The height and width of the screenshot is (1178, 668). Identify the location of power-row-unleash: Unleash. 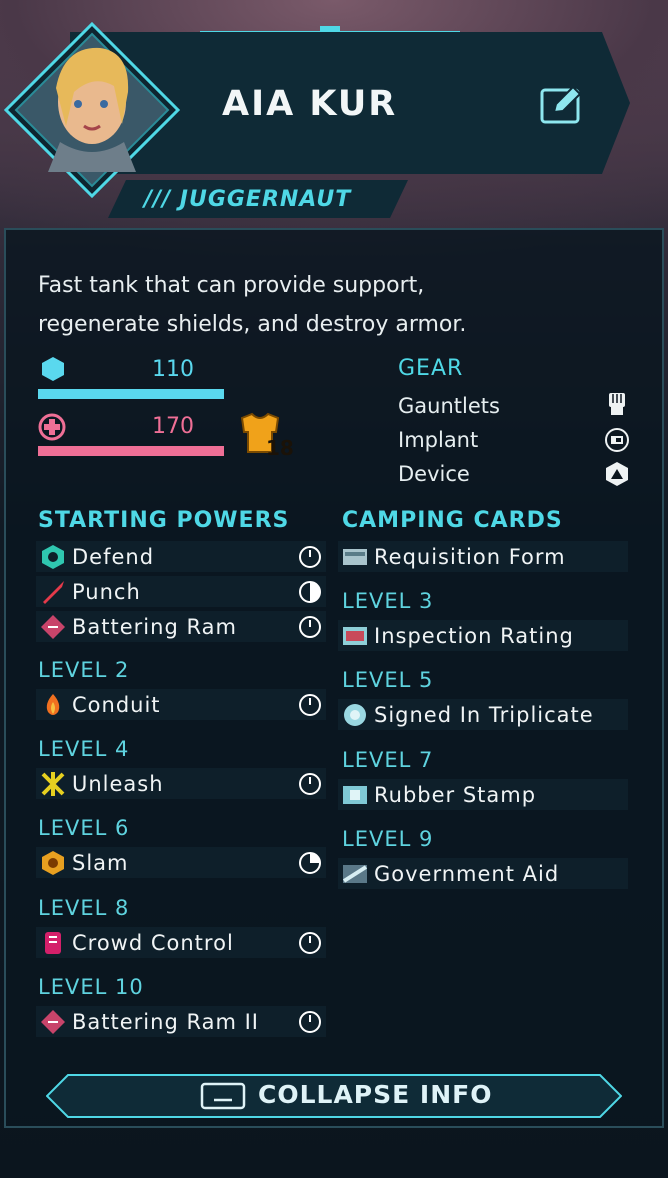
(181, 783).